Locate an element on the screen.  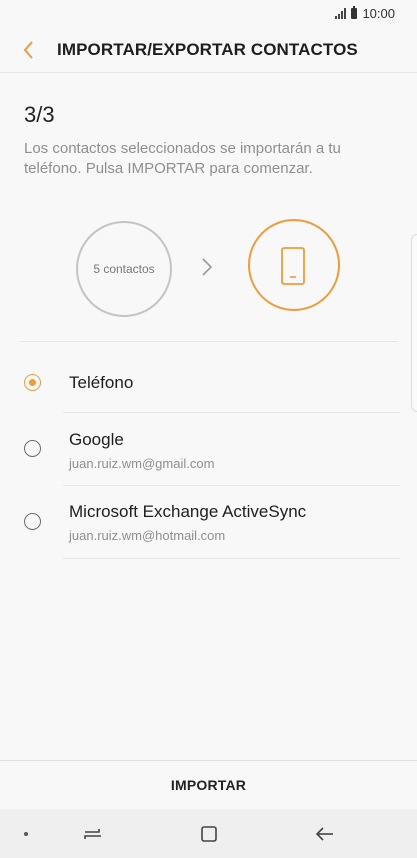
radio-google is located at coordinates (32, 448).